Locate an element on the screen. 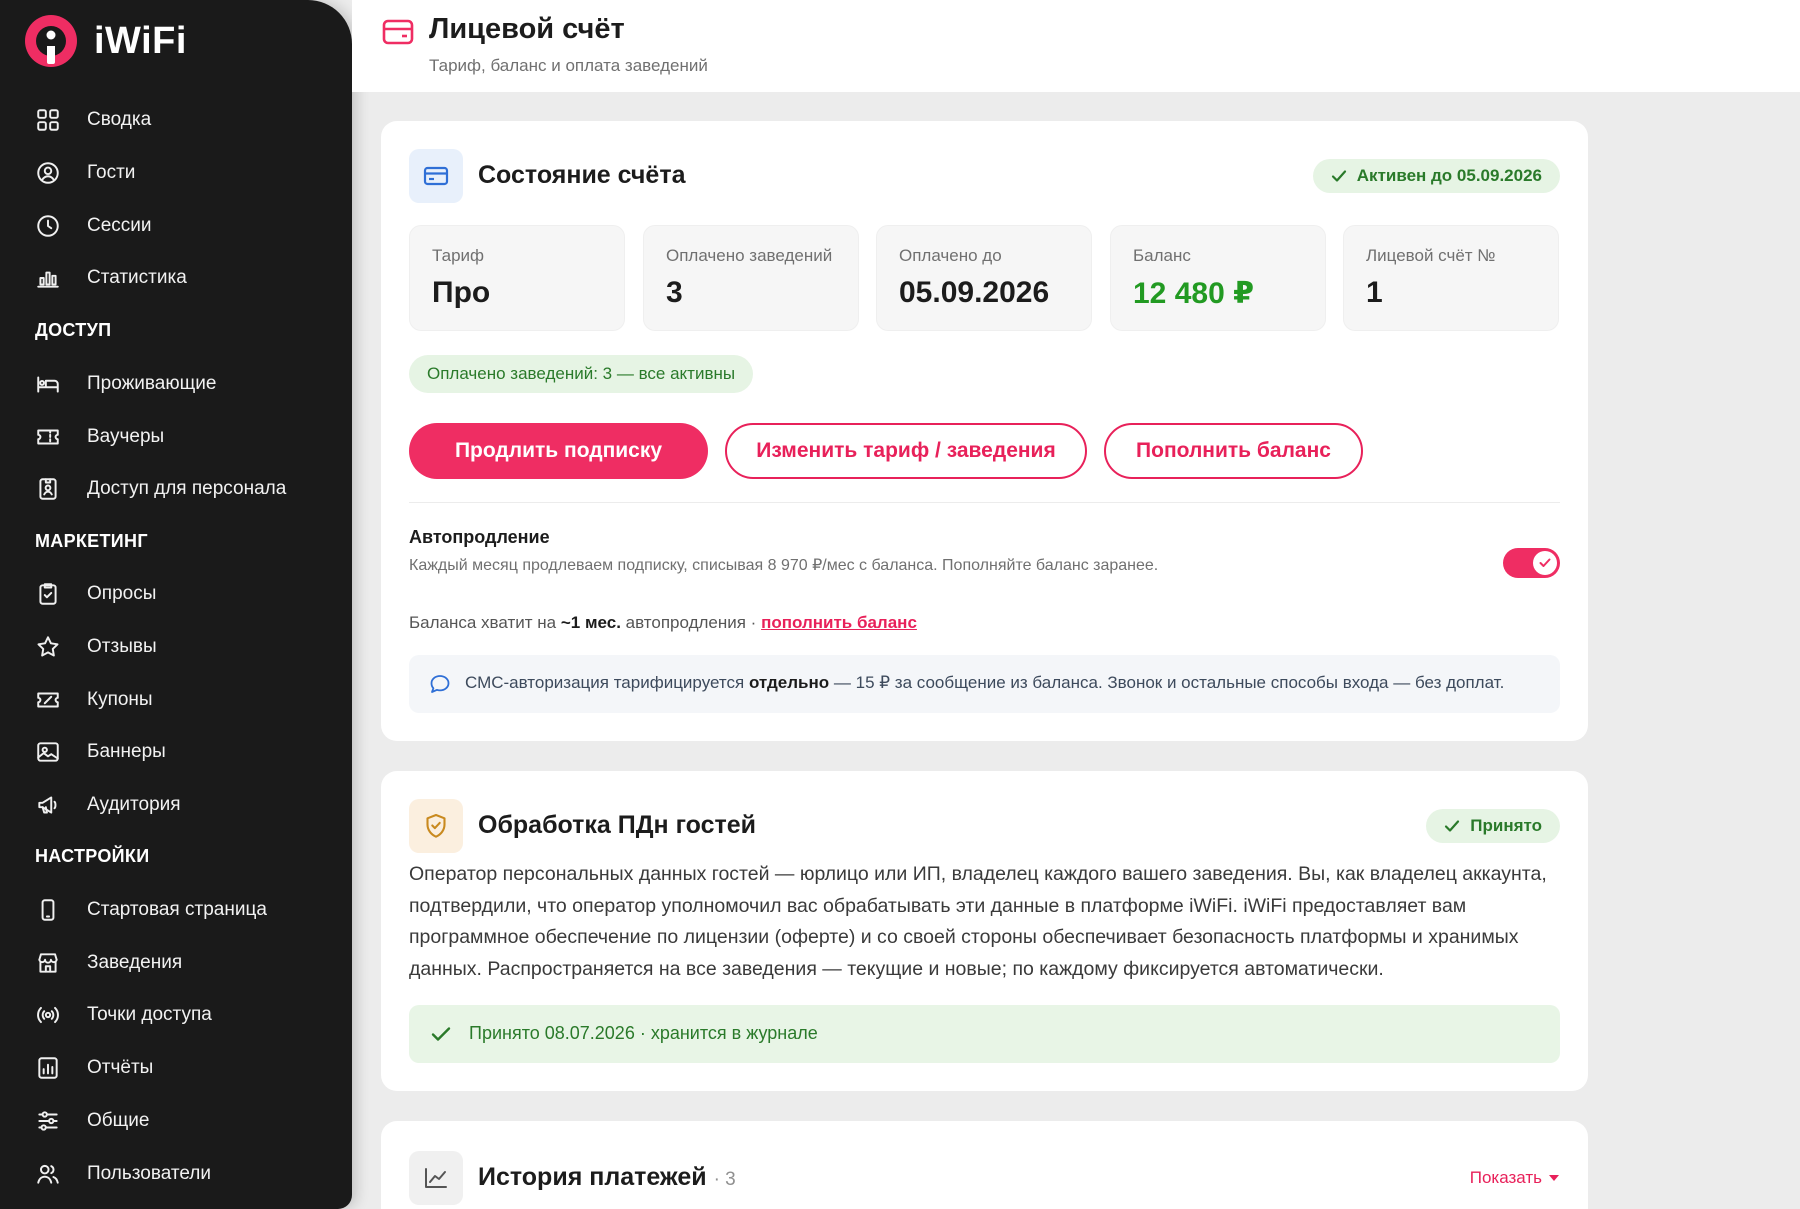 The width and height of the screenshot is (1800, 1209). store-icon is located at coordinates (48, 963).